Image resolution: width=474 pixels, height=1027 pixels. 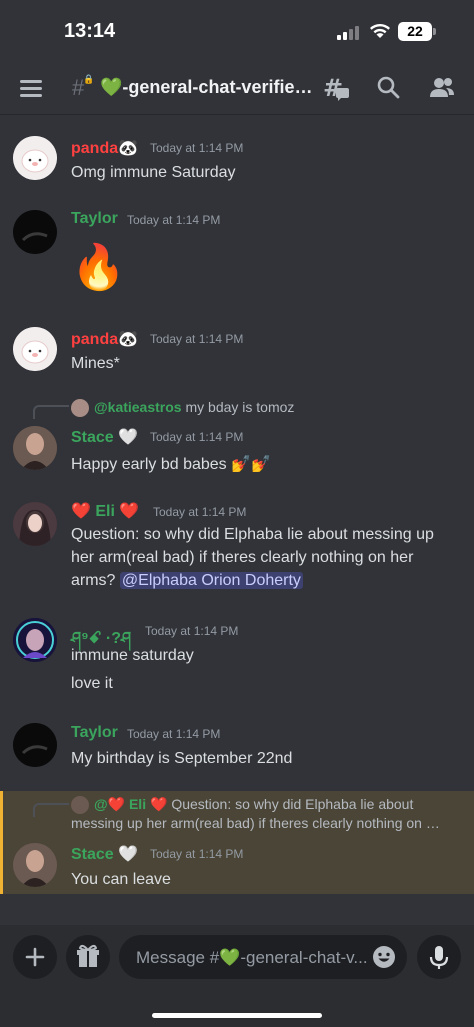 What do you see at coordinates (253, 958) in the screenshot?
I see `message-input` at bounding box center [253, 958].